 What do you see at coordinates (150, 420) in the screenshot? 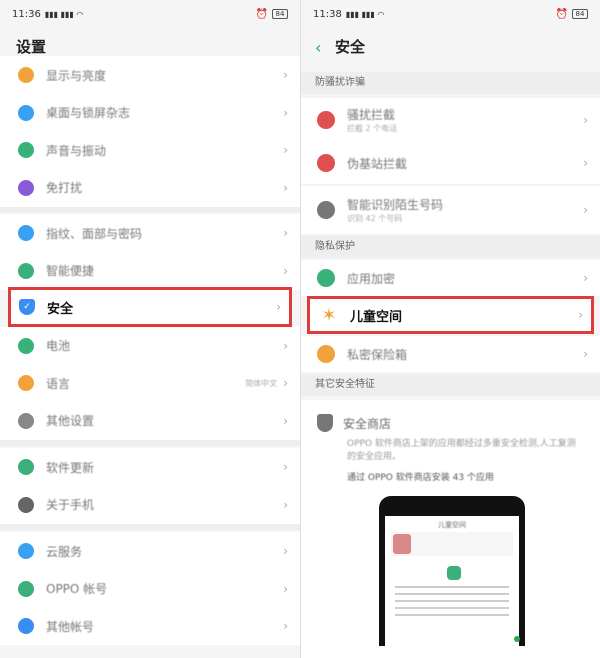
I see `settings-item-row: 其他设置 ›` at bounding box center [150, 420].